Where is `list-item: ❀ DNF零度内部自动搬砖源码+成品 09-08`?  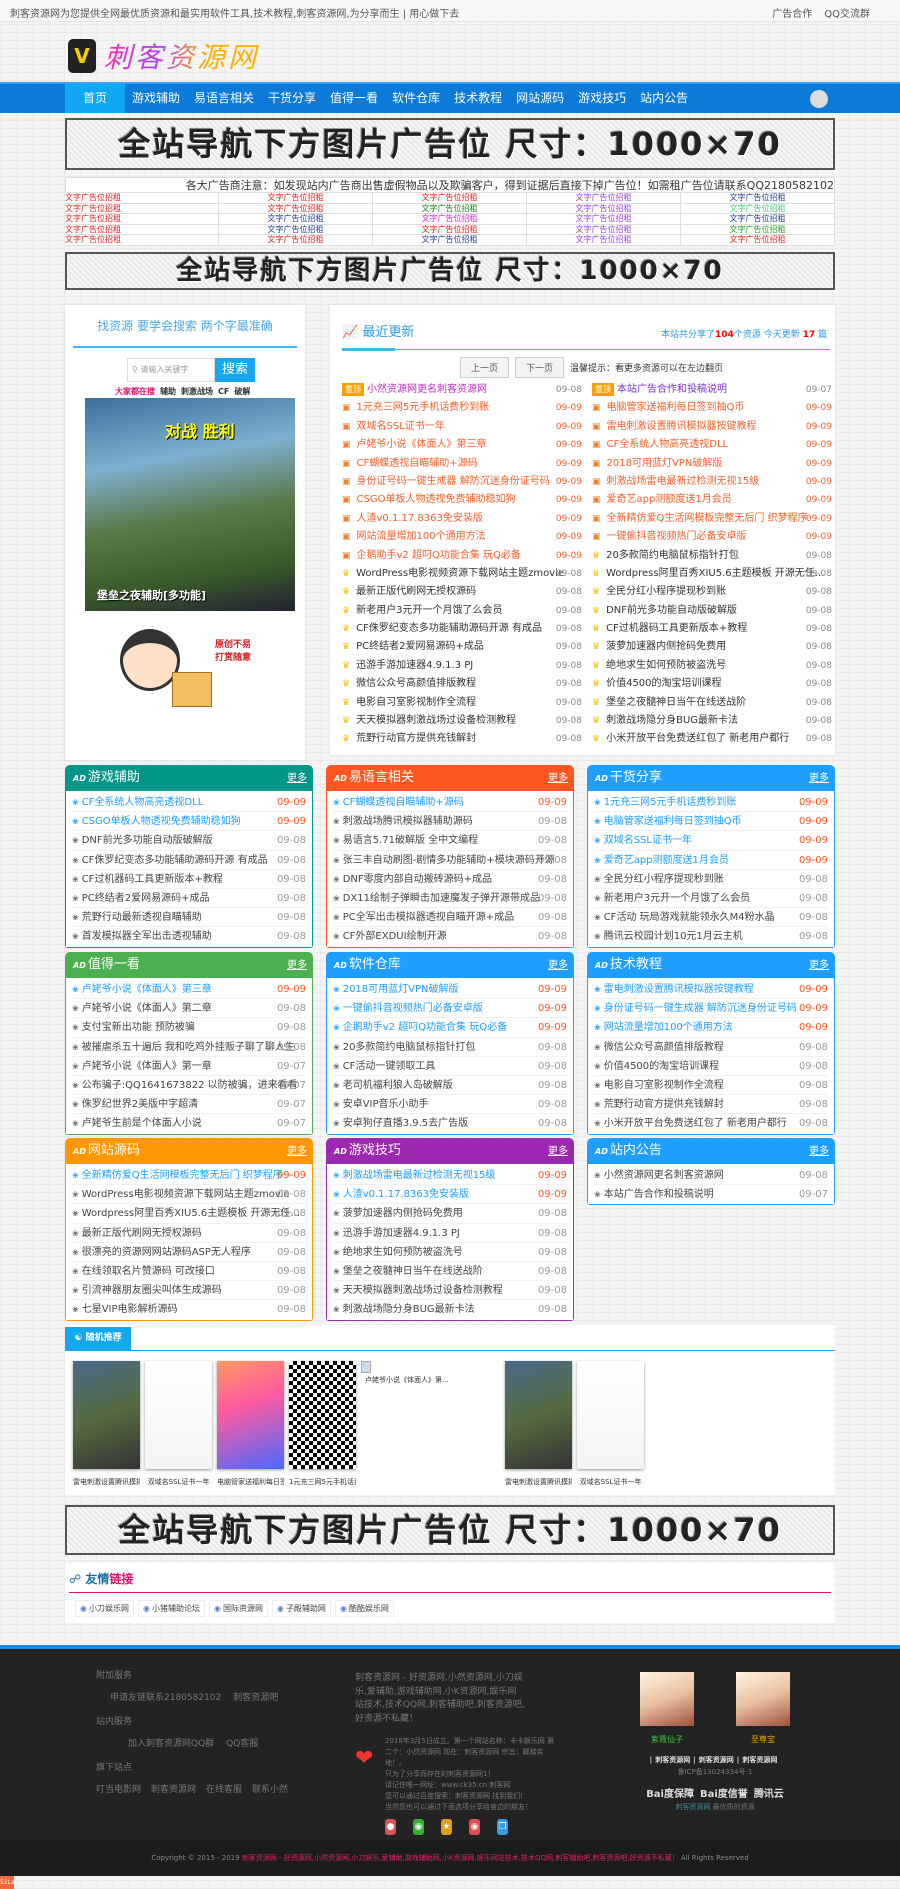 list-item: ❀ DNF零度内部自动搬砖源码+成品 09-08 is located at coordinates (450, 879).